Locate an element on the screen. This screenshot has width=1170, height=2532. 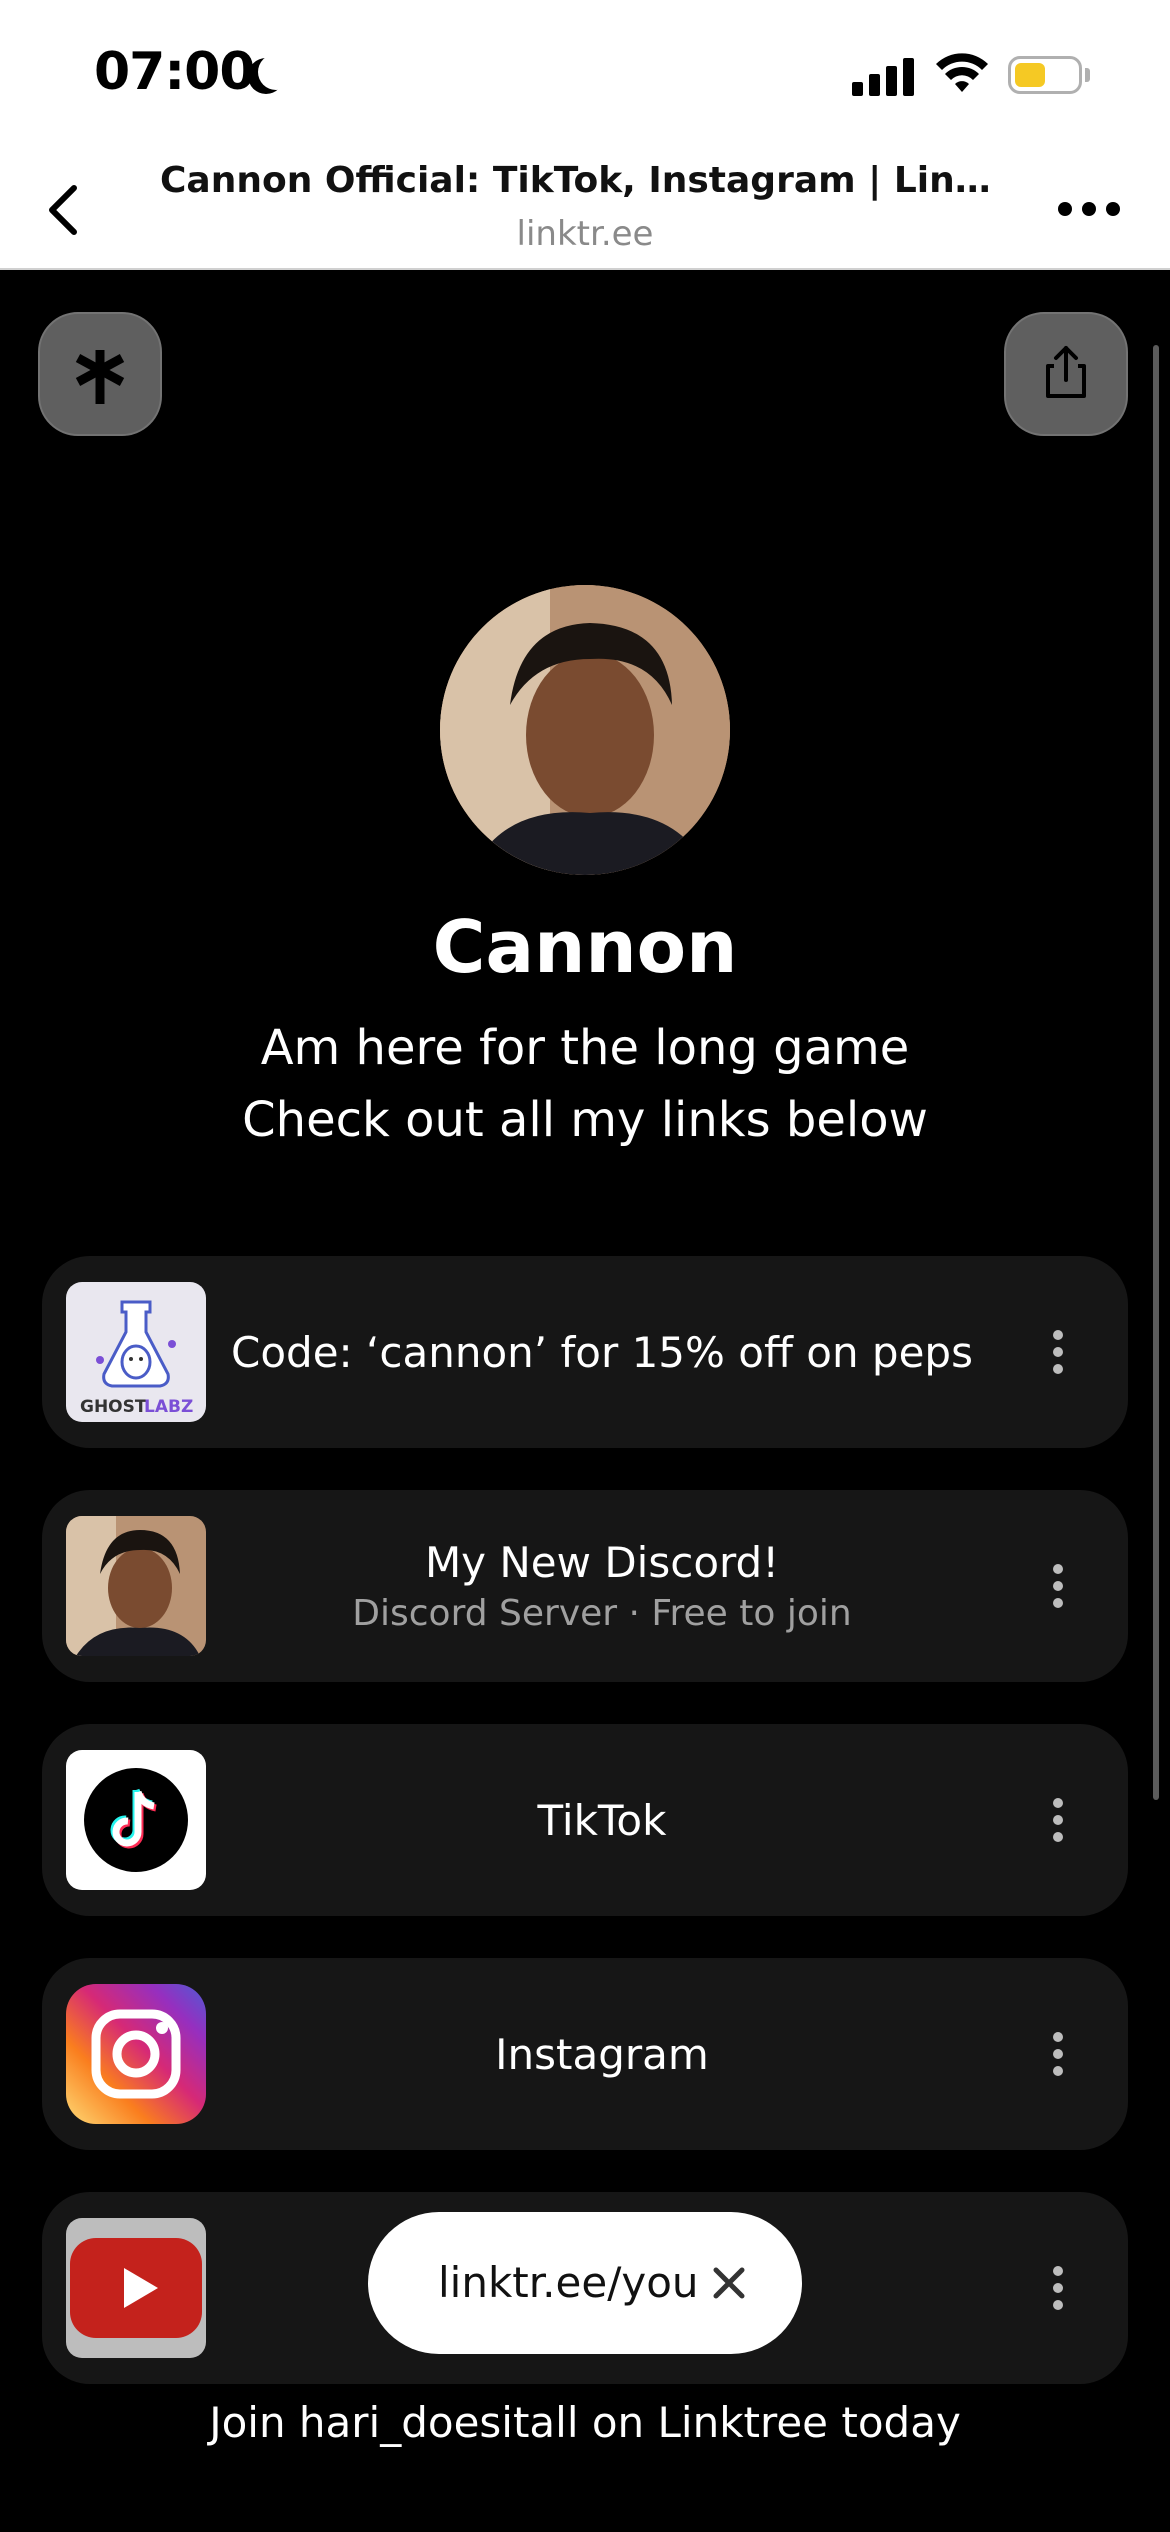
svg-text: LABZ is located at coordinates (168, 1407).